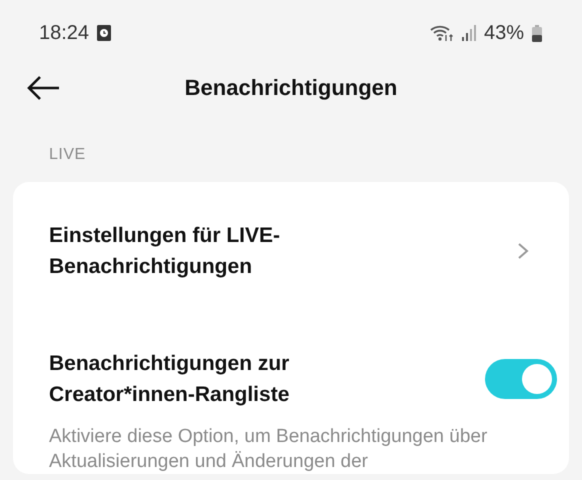 This screenshot has height=480, width=582. Describe the element at coordinates (469, 33) in the screenshot. I see `signal-icon` at that location.